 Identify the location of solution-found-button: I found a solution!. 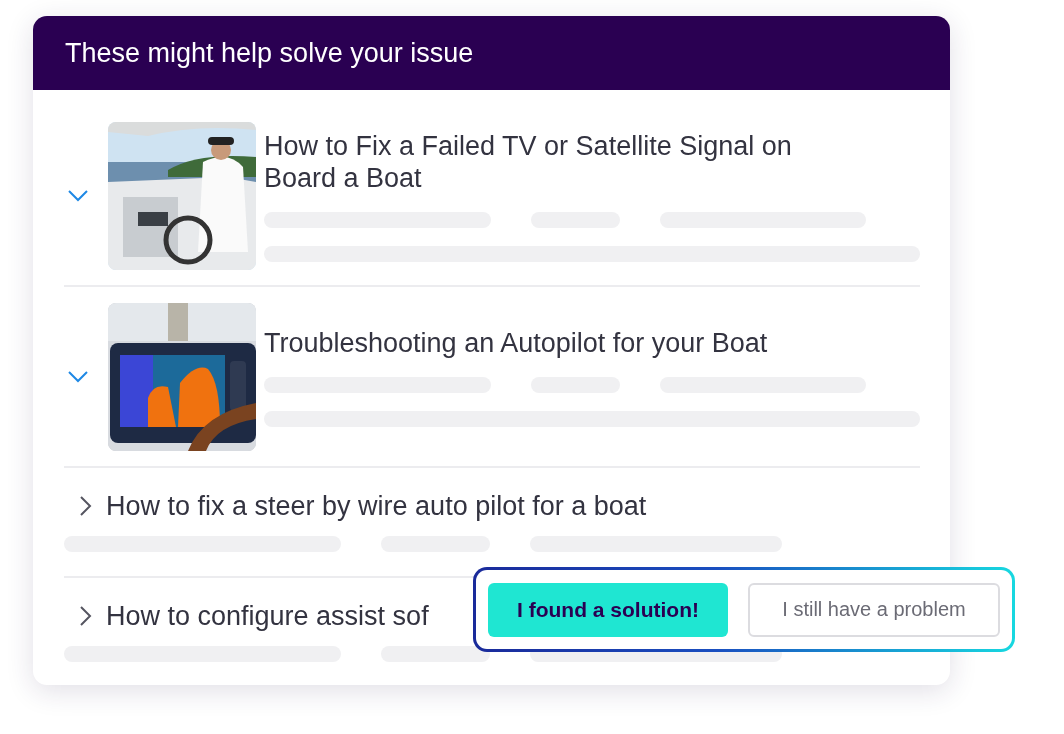
(608, 609).